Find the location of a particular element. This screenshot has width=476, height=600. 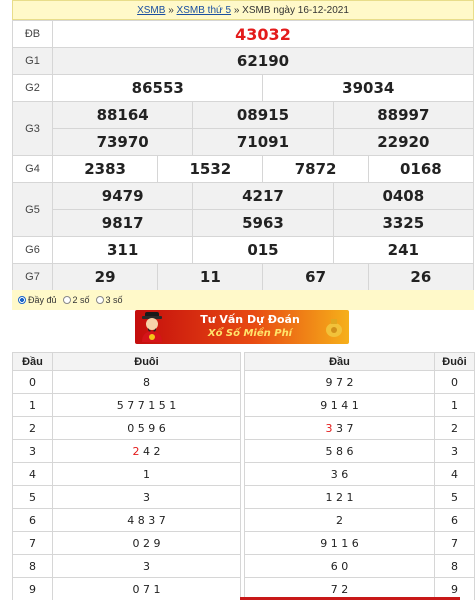

table-row: 089 7 20 is located at coordinates (243, 382).